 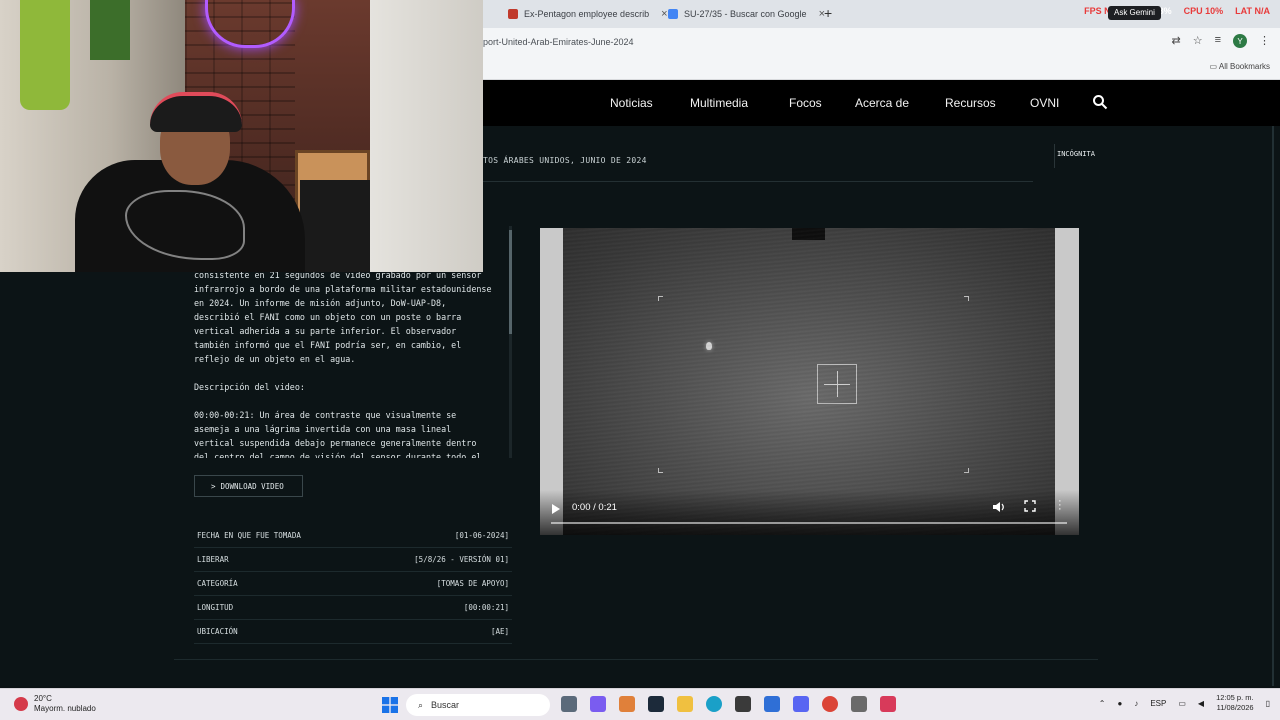 I want to click on tab-title: Ex-Pentagon employee describ, so click(x=587, y=14).